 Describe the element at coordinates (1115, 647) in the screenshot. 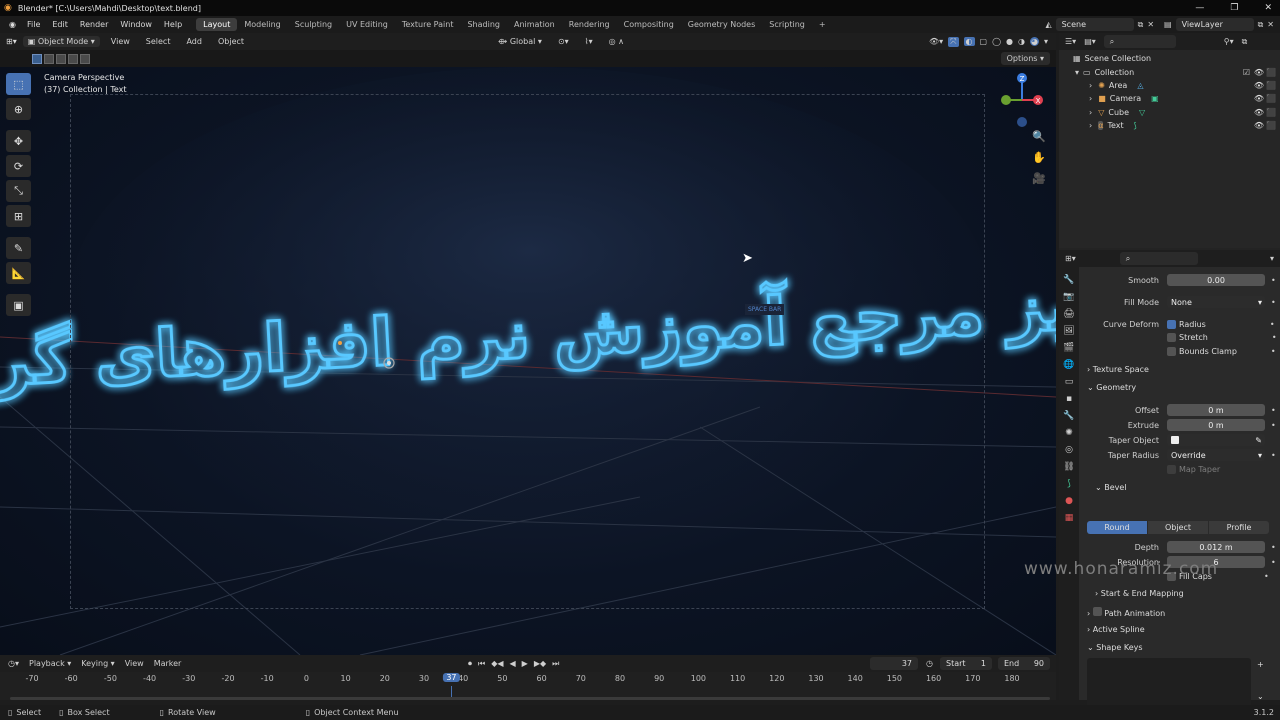

I see `shape-keys-panel: ⌄ Shape Keys` at that location.